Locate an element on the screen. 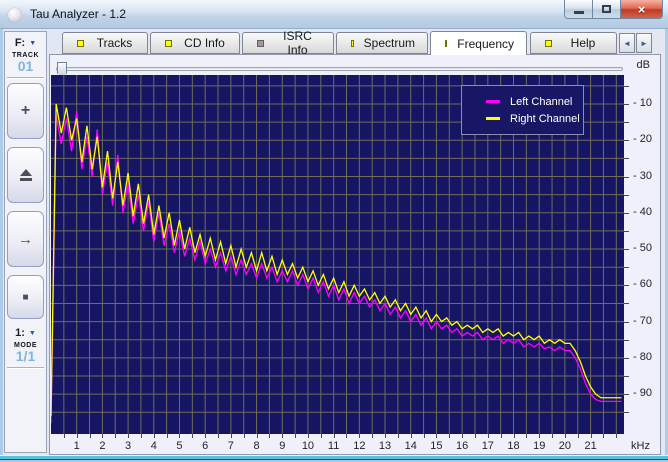  y-tick-label: - 40 is located at coordinates (642, 211).